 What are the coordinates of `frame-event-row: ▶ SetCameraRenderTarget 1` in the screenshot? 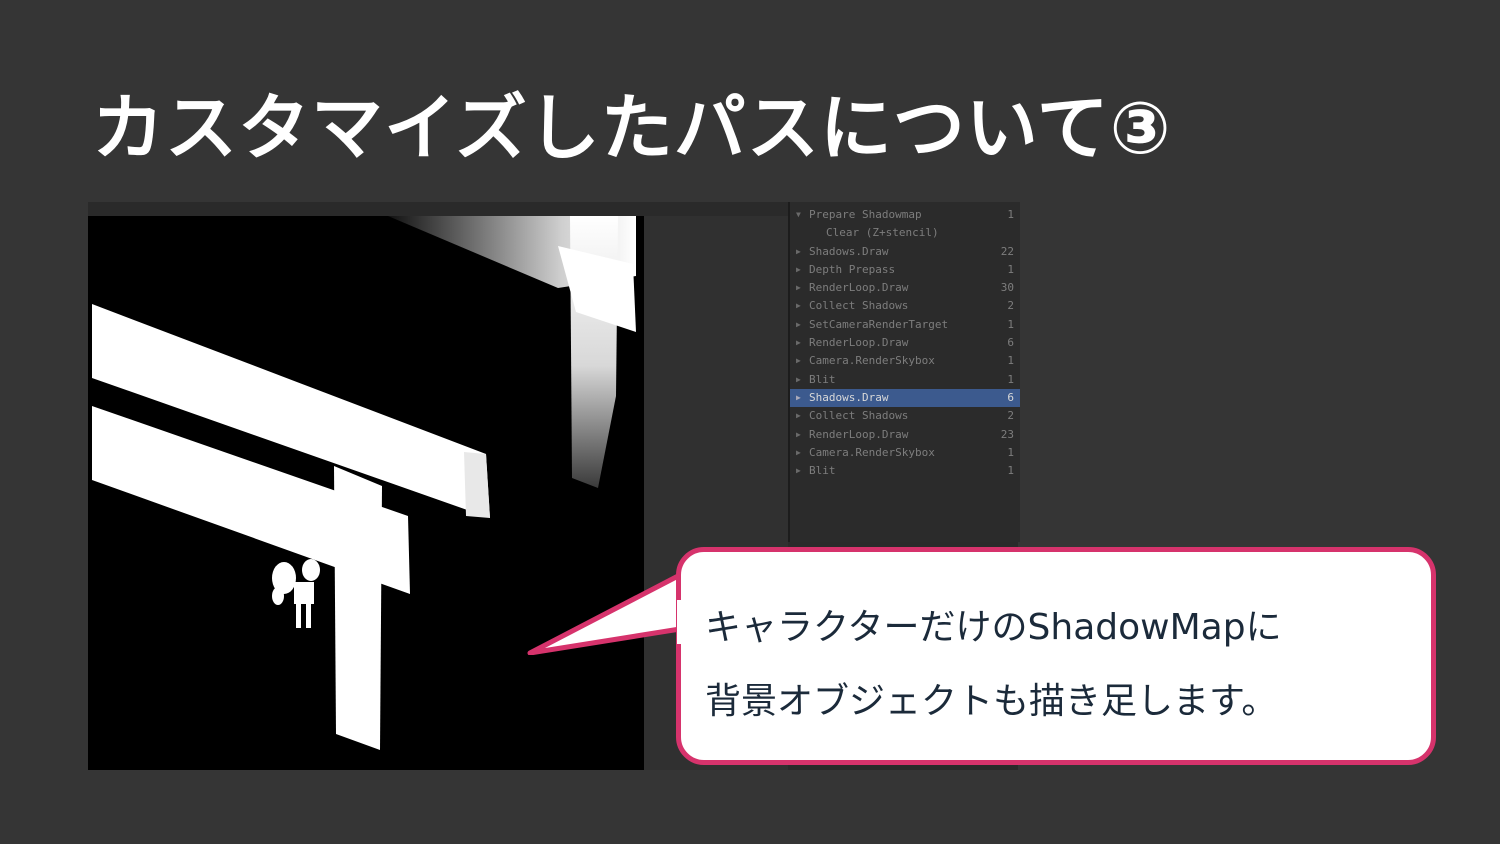 It's located at (905, 325).